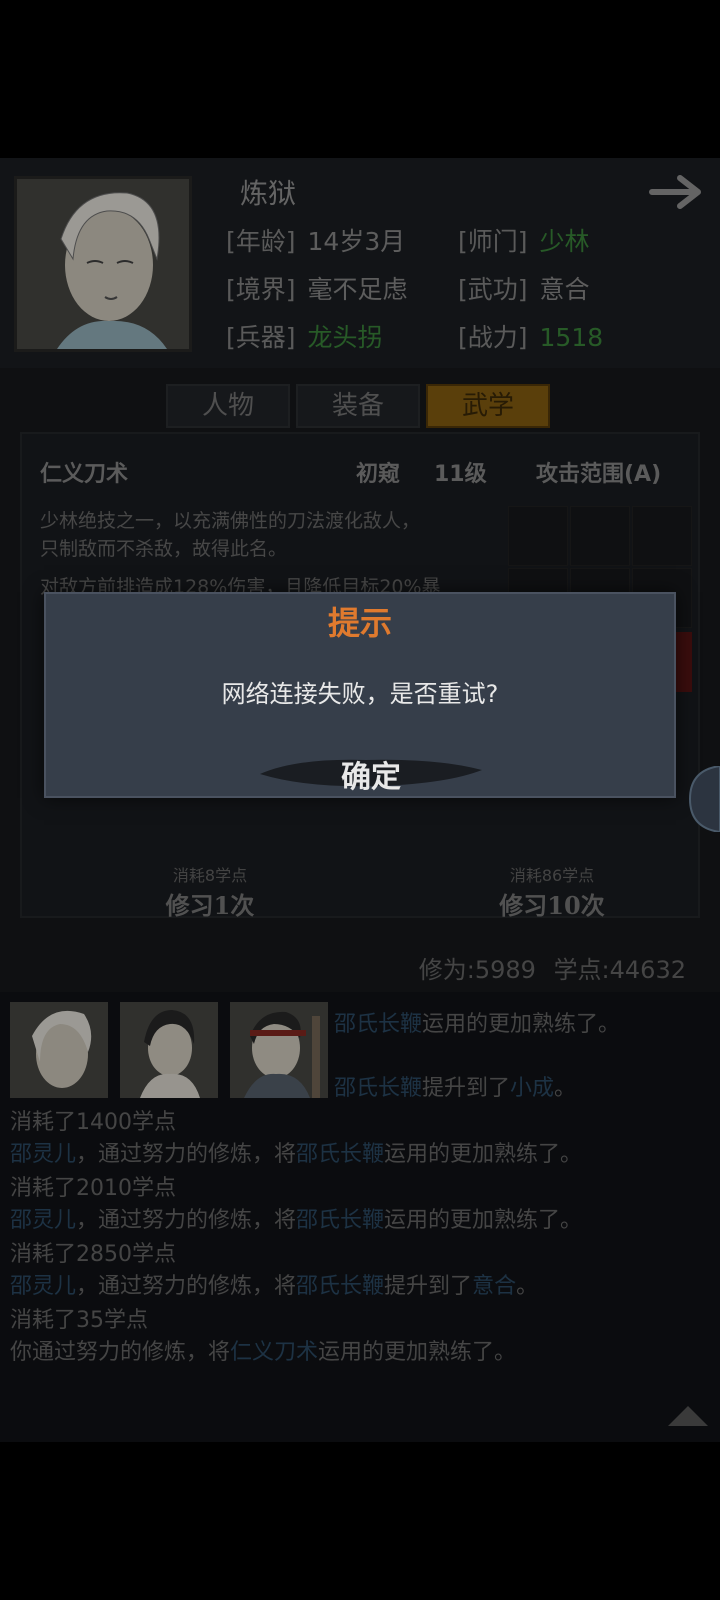 Image resolution: width=720 pixels, height=1600 pixels. I want to click on confirm-button: 确定, so click(371, 774).